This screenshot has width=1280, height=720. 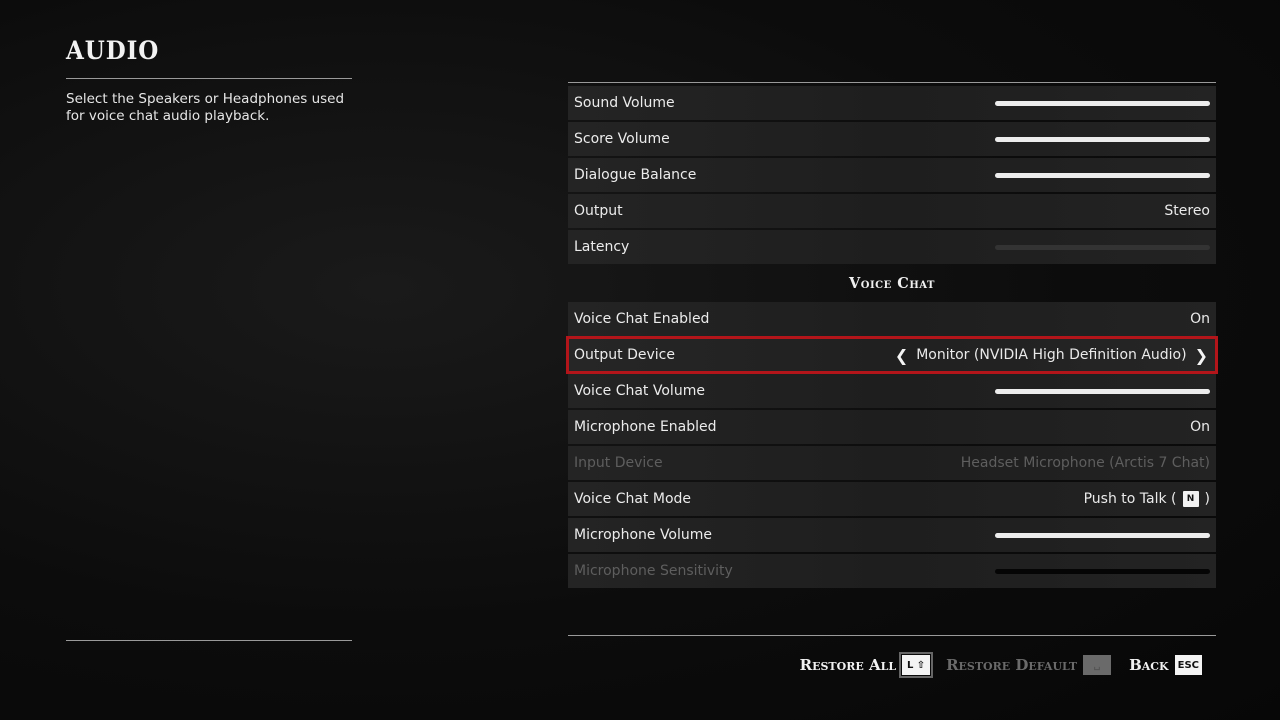 What do you see at coordinates (602, 247) in the screenshot?
I see `setting-label: Latency` at bounding box center [602, 247].